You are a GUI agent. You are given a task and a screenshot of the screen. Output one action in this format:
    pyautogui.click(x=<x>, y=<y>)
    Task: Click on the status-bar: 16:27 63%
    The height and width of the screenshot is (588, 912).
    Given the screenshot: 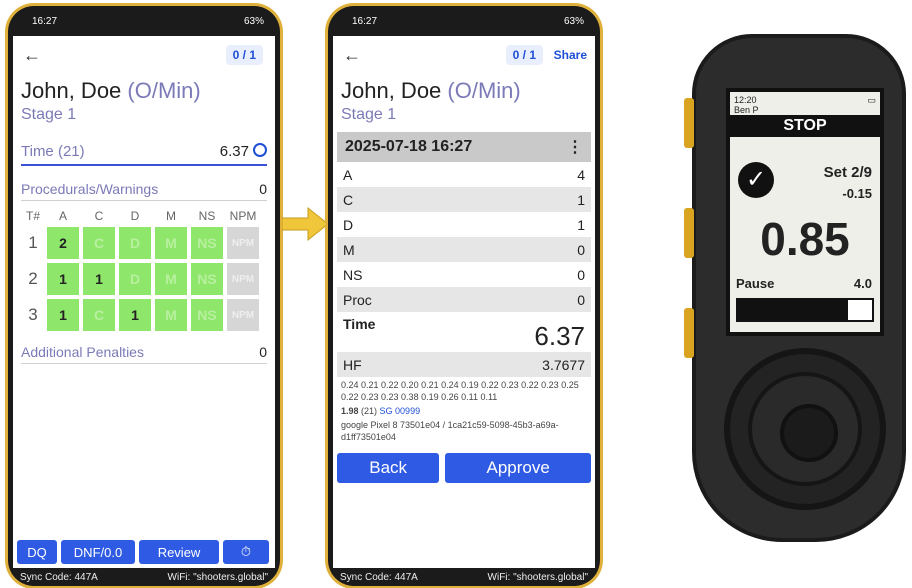 What is the action you would take?
    pyautogui.click(x=464, y=21)
    